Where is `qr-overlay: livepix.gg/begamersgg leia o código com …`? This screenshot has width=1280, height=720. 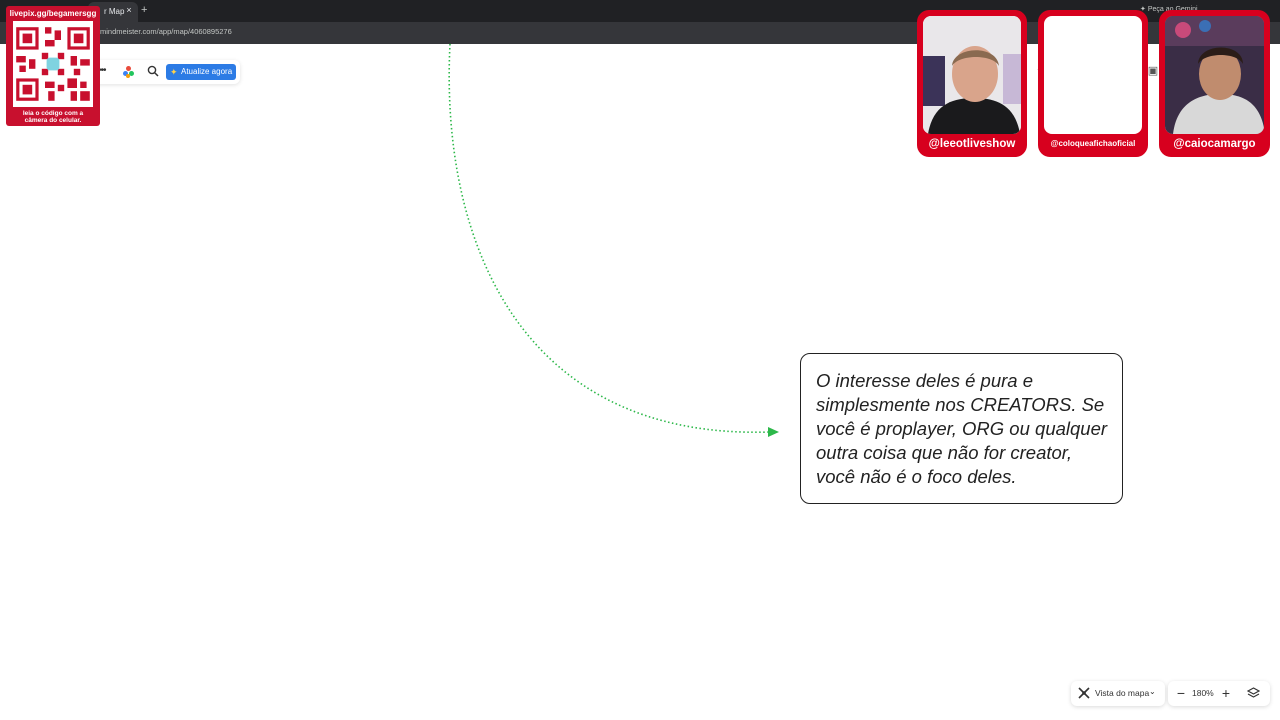
qr-overlay: livepix.gg/begamersgg leia o código com … is located at coordinates (53, 66).